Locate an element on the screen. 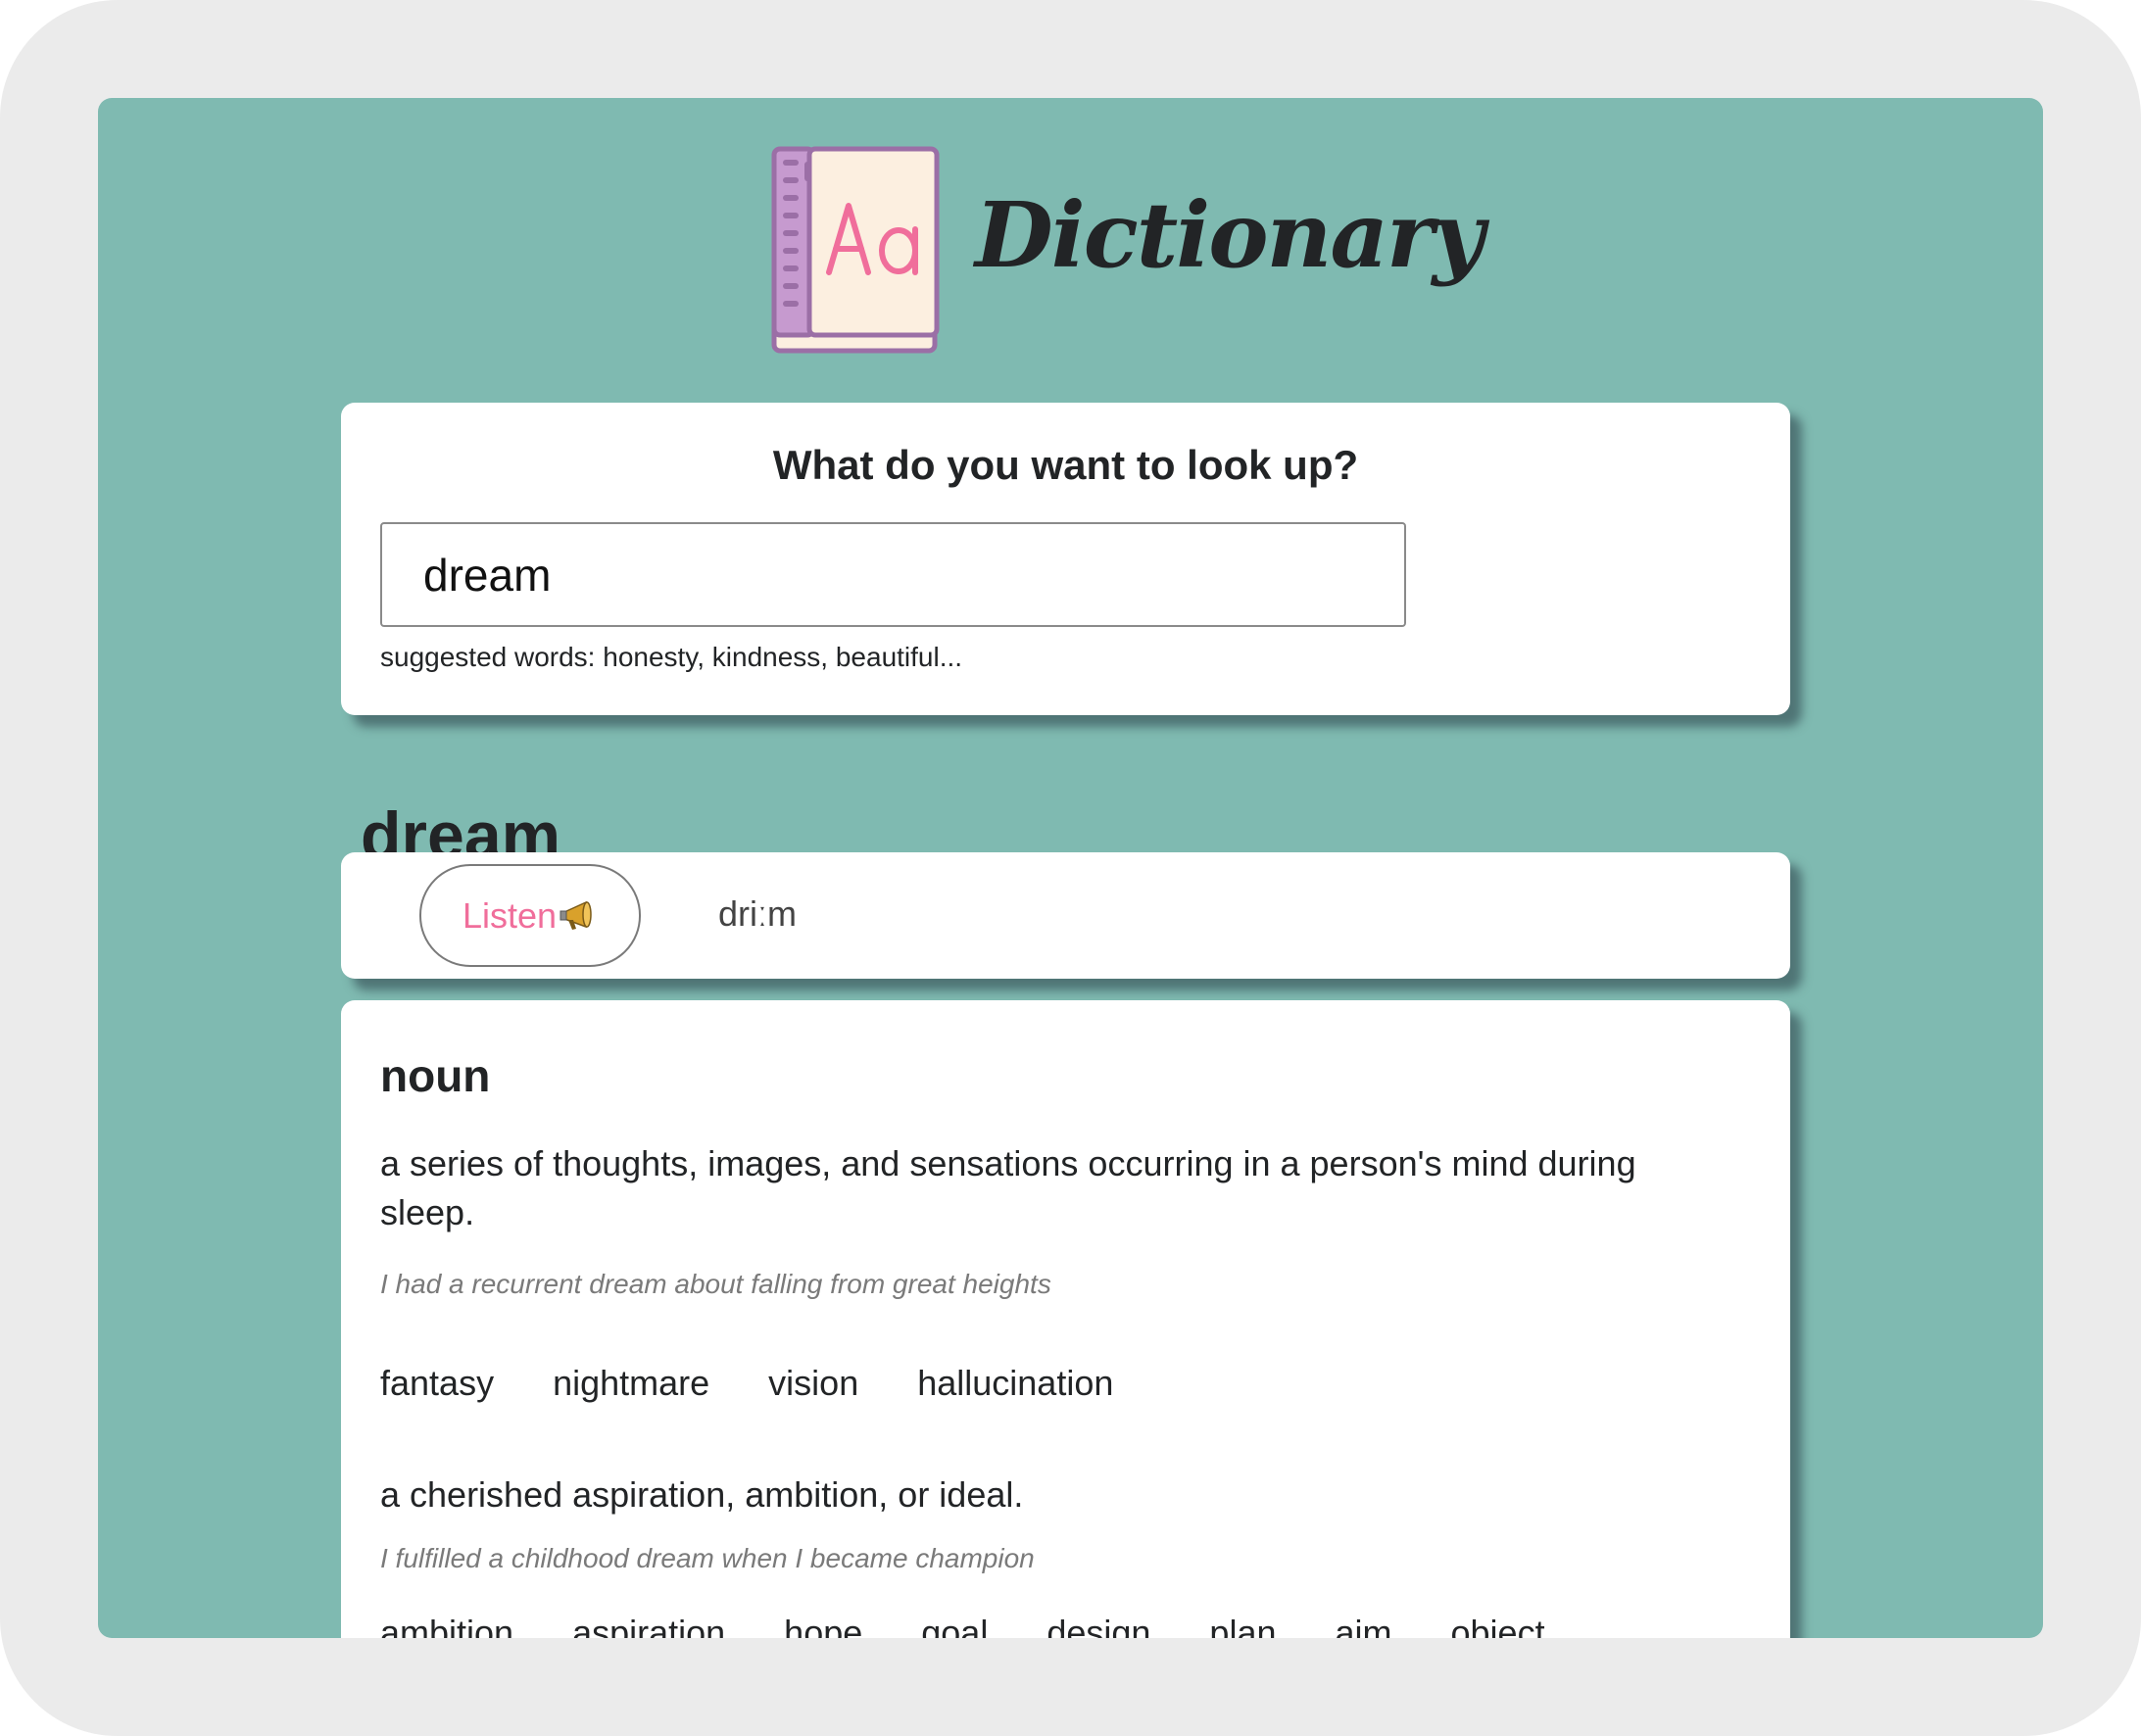 Image resolution: width=2141 pixels, height=1736 pixels. synonym-list: fantasy nightmare vision hallucination is located at coordinates (776, 1383).